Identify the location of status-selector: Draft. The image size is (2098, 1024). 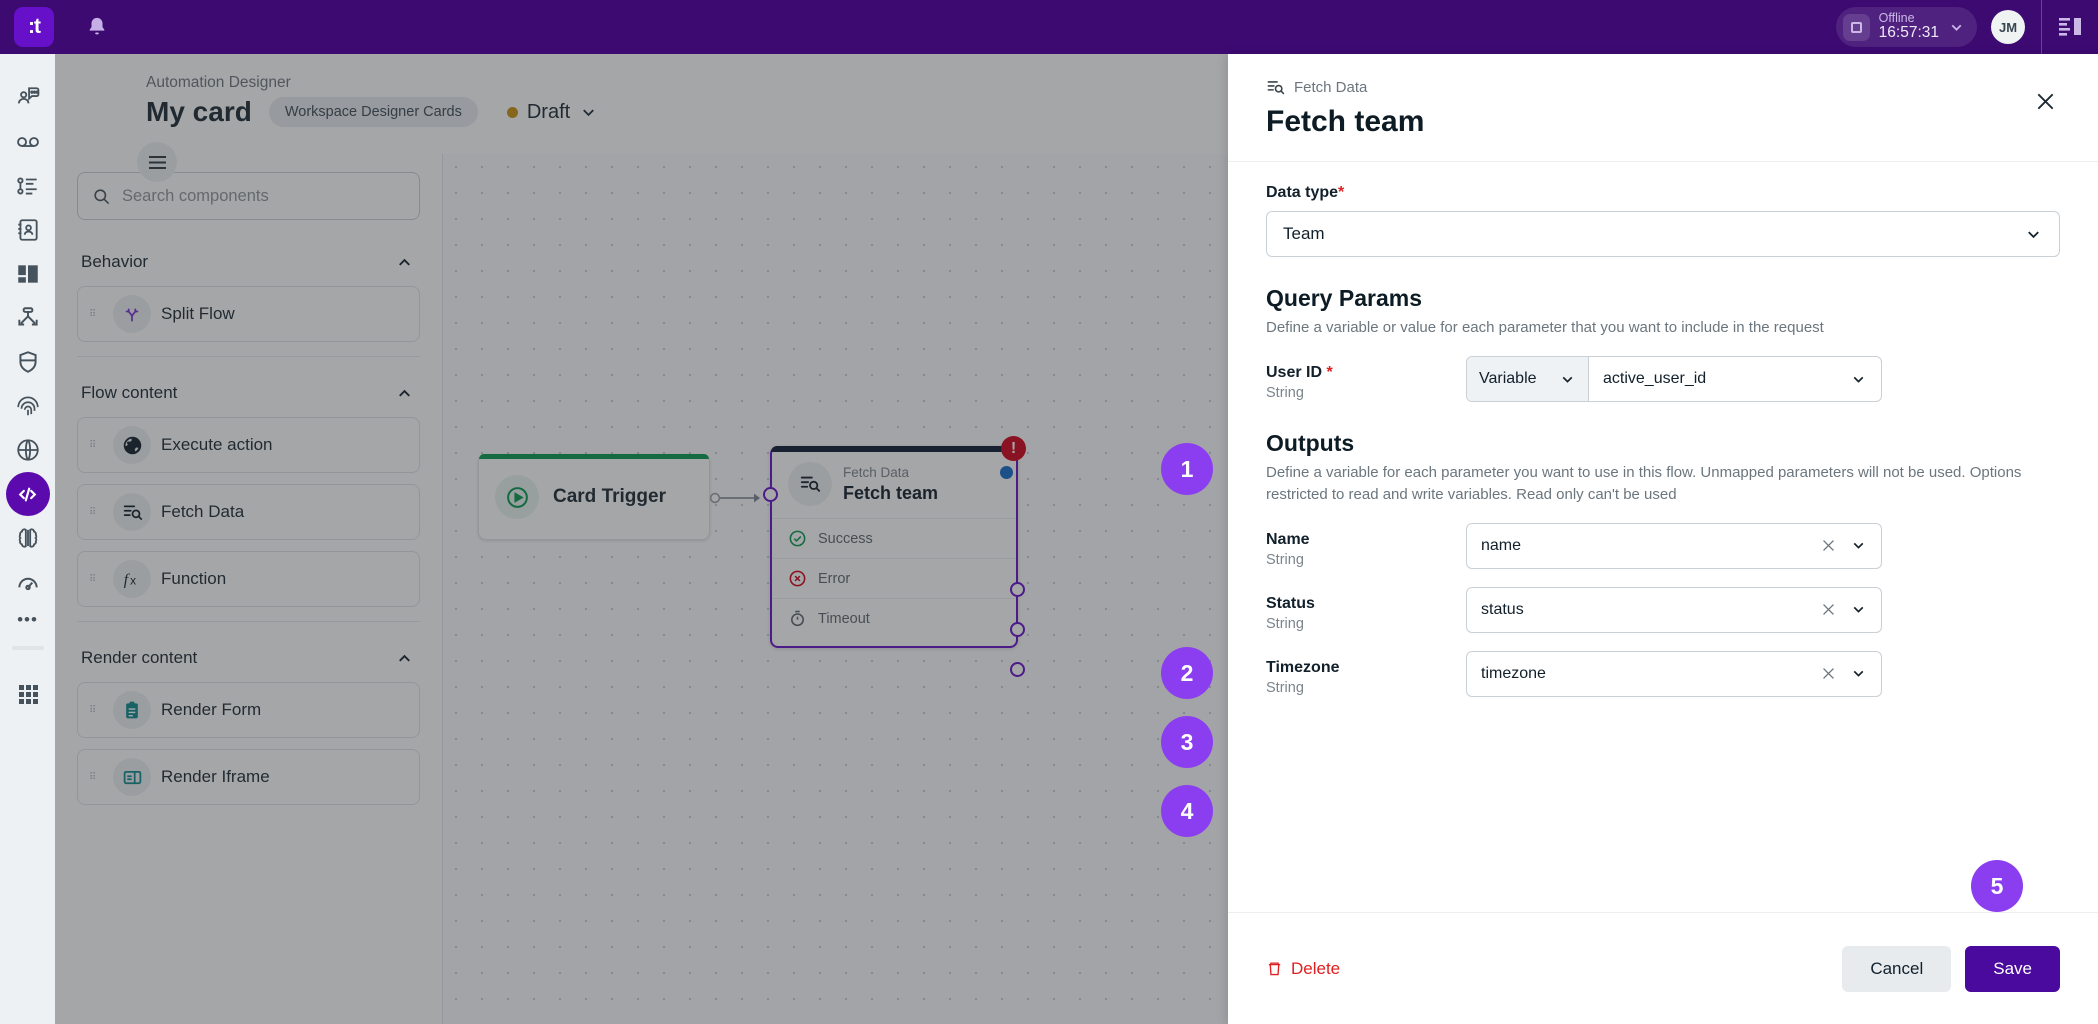
(552, 112).